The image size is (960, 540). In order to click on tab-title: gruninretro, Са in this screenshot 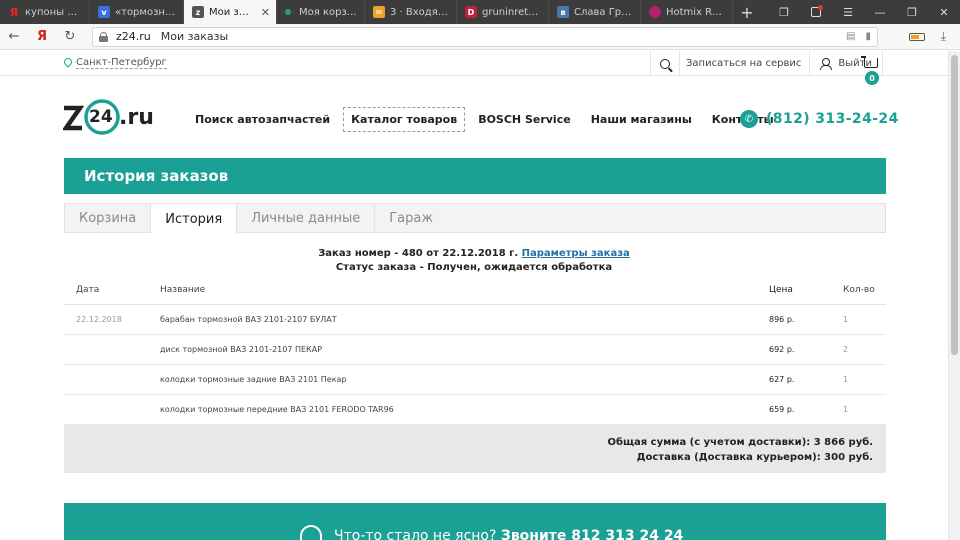, I will do `click(512, 12)`.